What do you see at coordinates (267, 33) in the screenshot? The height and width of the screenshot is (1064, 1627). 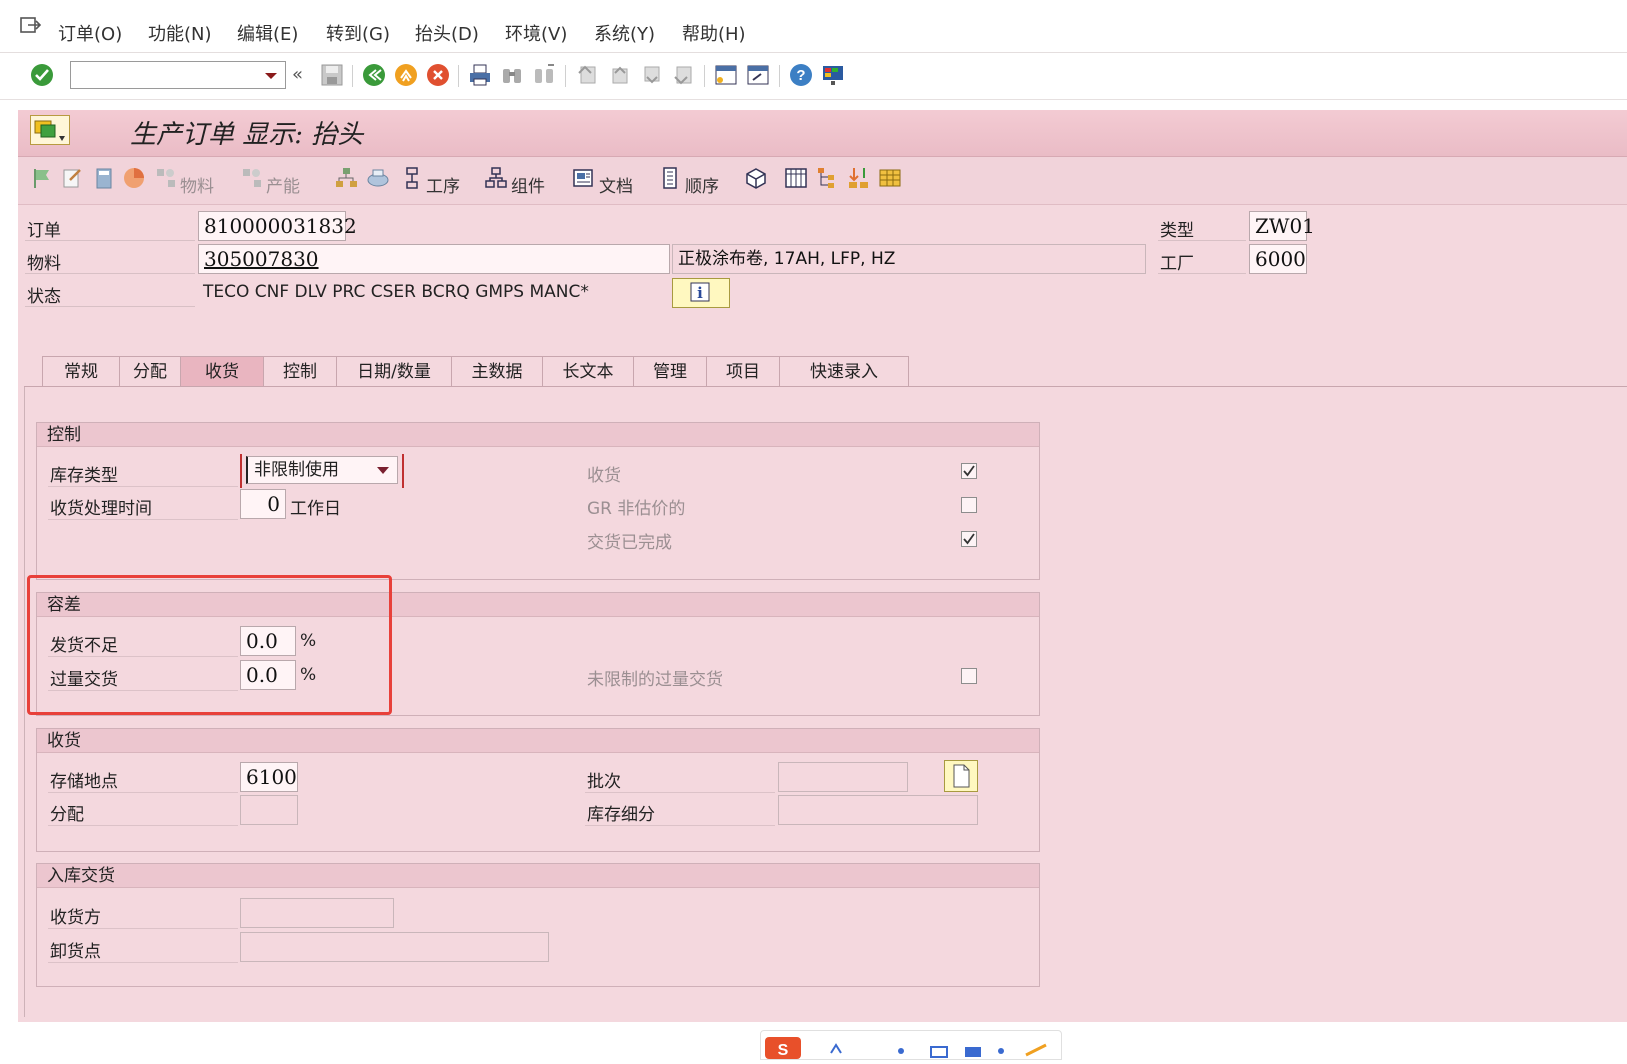 I see `menu-edit: 编辑(E)` at bounding box center [267, 33].